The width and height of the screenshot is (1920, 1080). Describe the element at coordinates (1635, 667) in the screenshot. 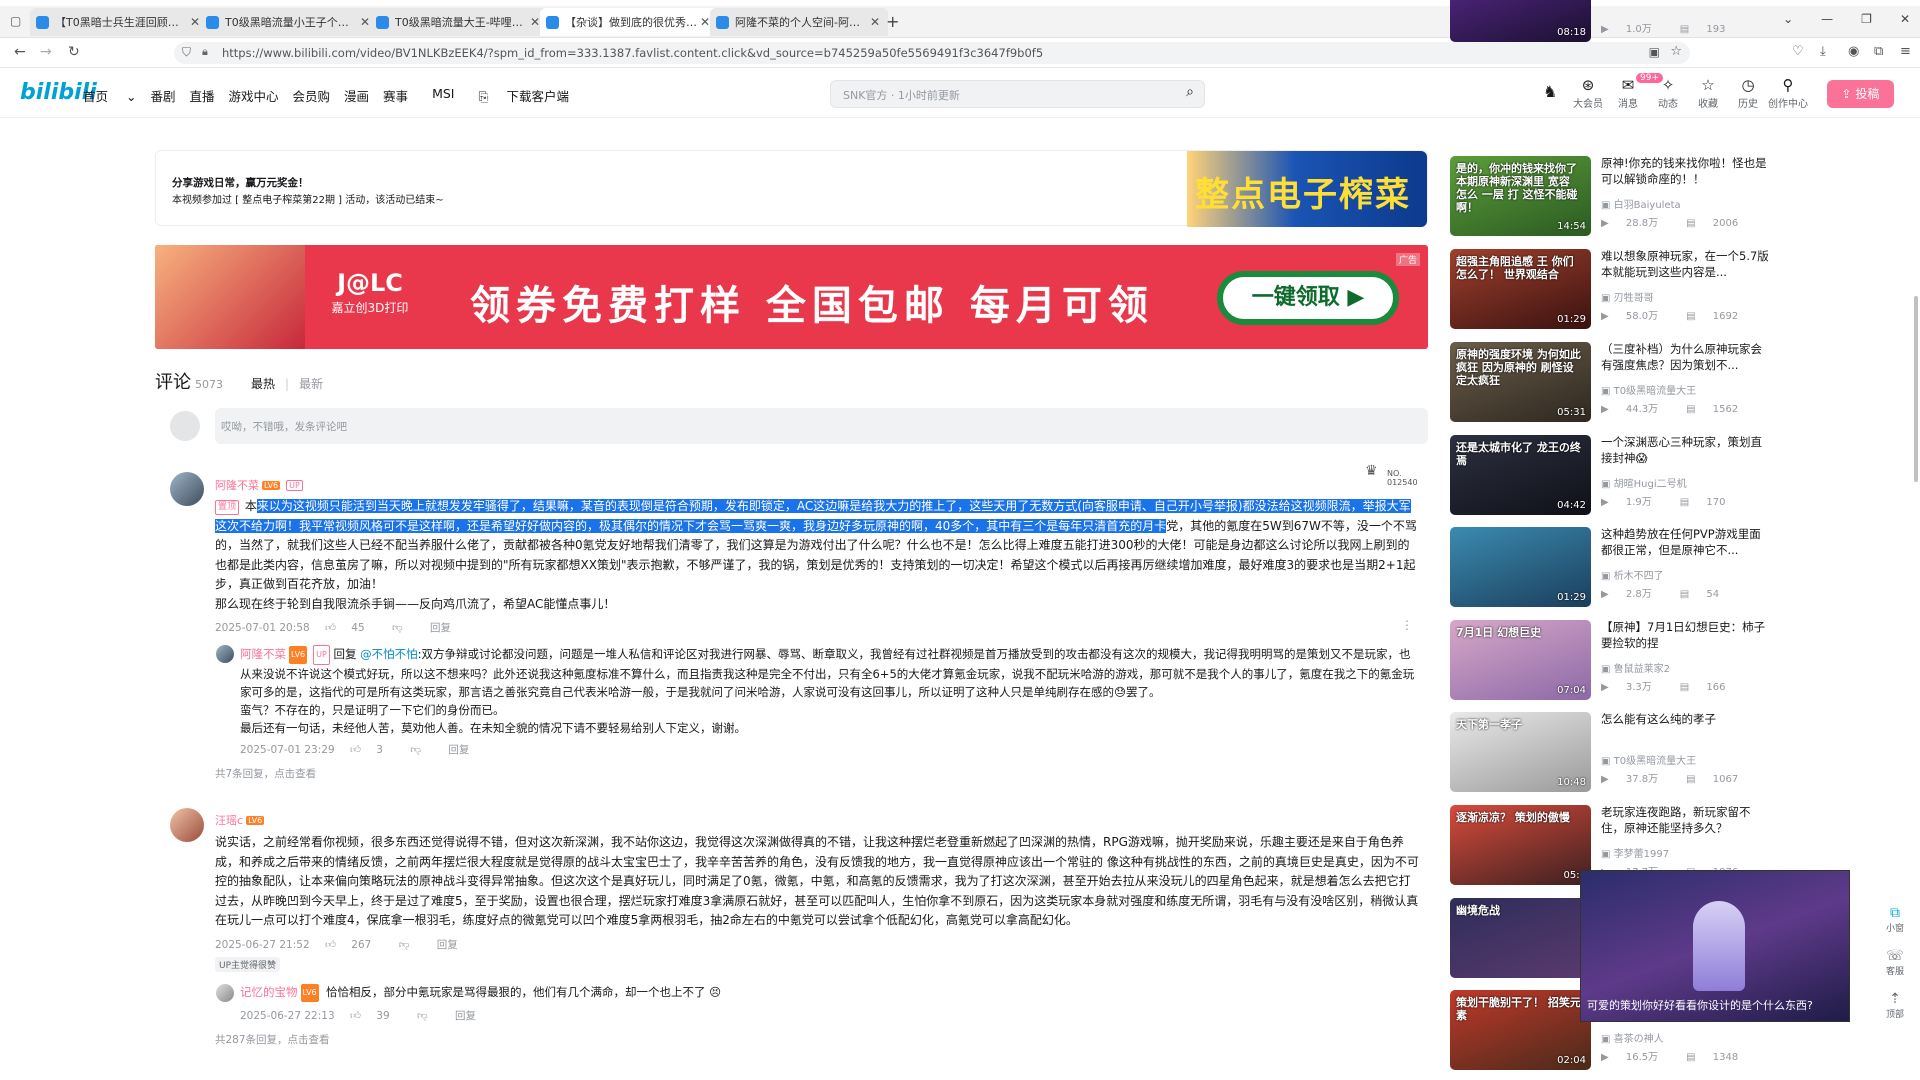

I see `video-uploader: ▣ 鲁鼠益莱家2` at that location.